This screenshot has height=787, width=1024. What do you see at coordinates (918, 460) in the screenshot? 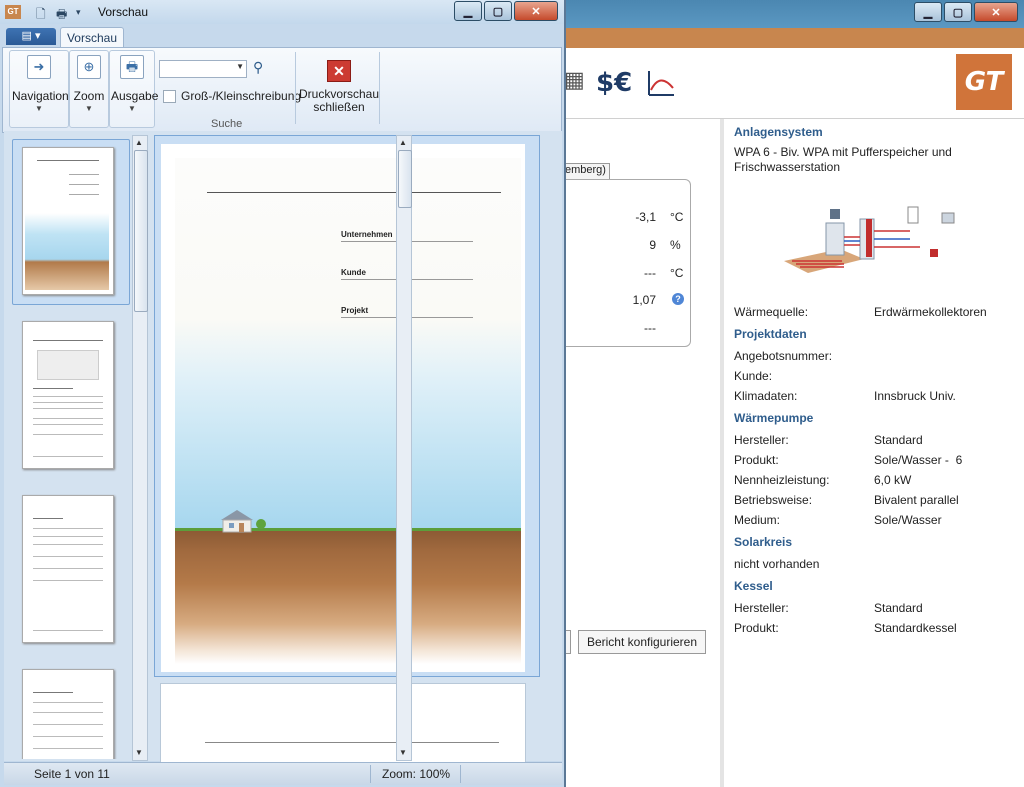
I see `produkt-value: Sole/Wasser - 6` at bounding box center [918, 460].